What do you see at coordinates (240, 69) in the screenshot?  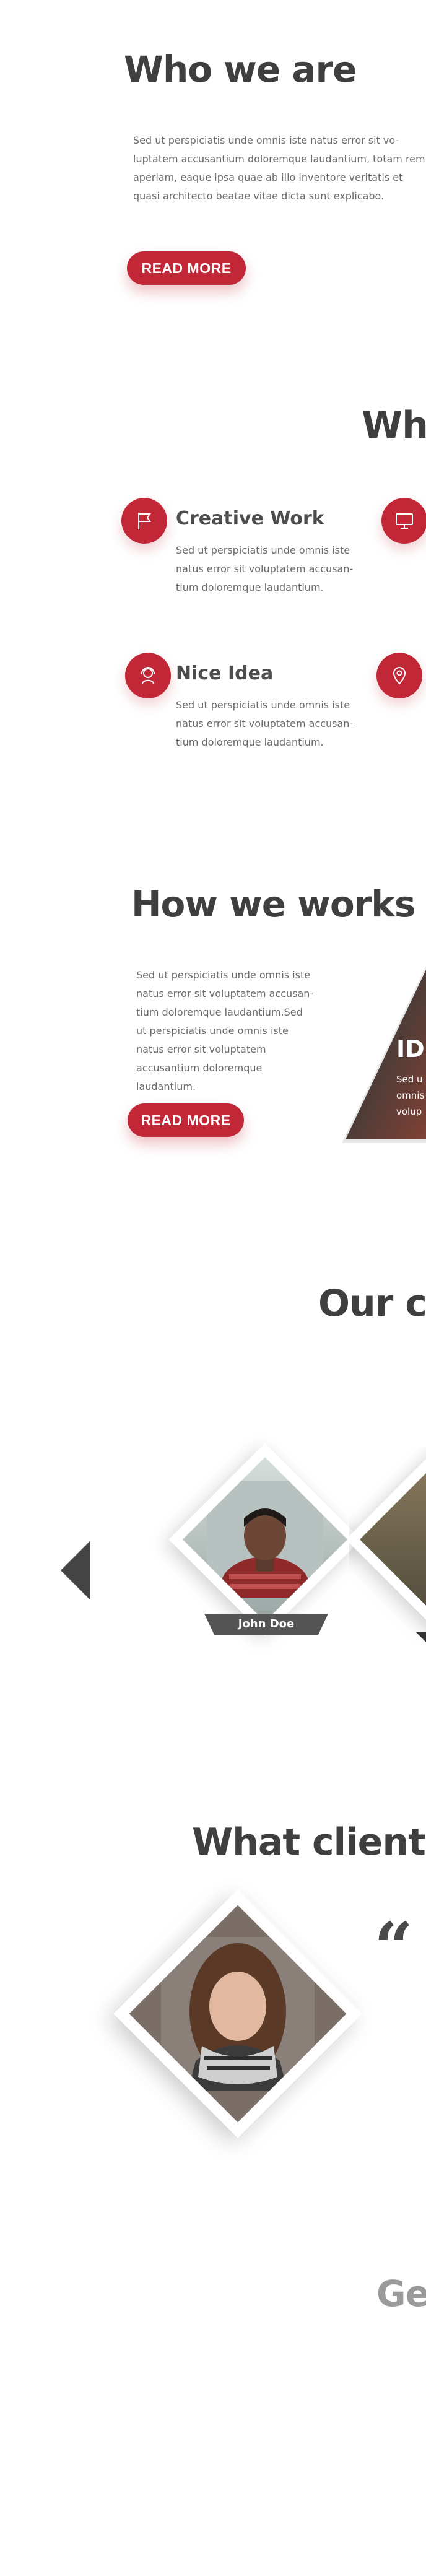 I see `about-heading: Who we are` at bounding box center [240, 69].